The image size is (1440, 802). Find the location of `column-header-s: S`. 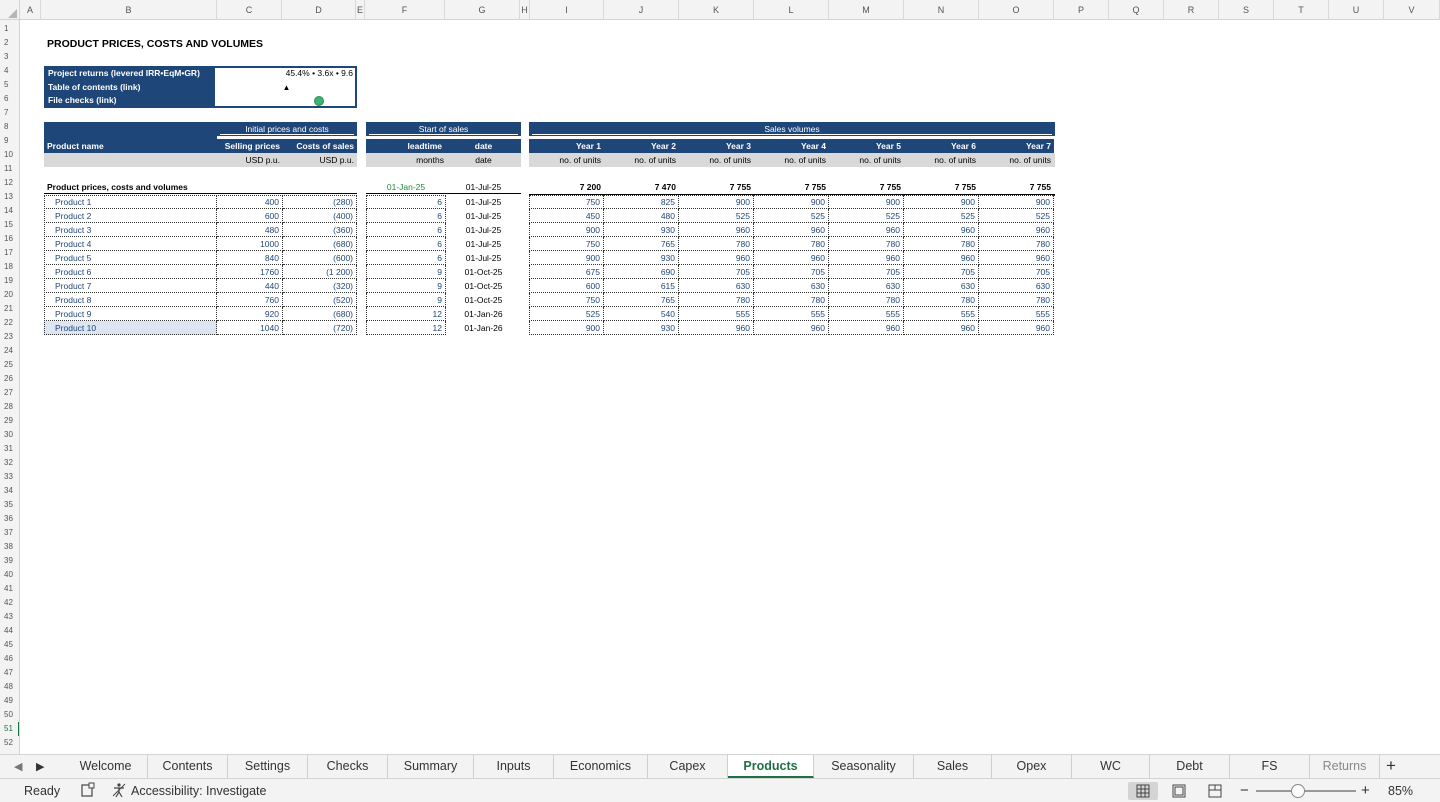

column-header-s: S is located at coordinates (1246, 10).